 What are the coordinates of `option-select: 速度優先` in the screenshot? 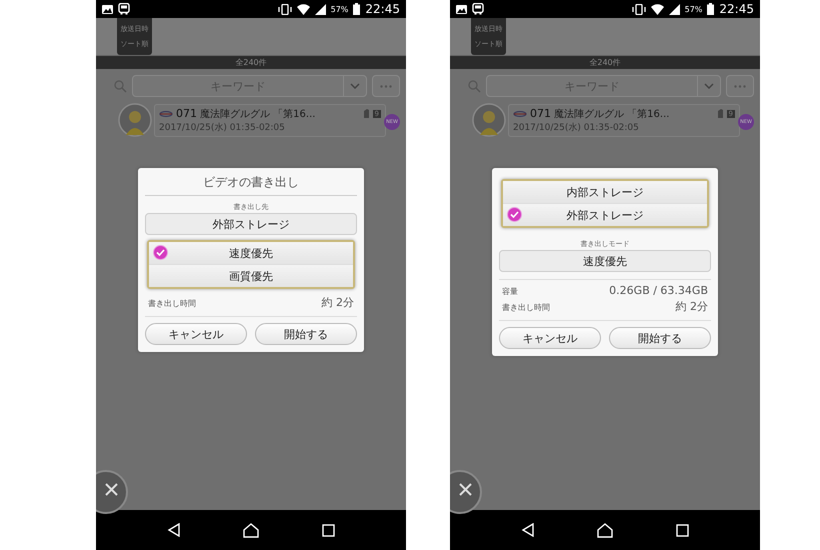 It's located at (605, 261).